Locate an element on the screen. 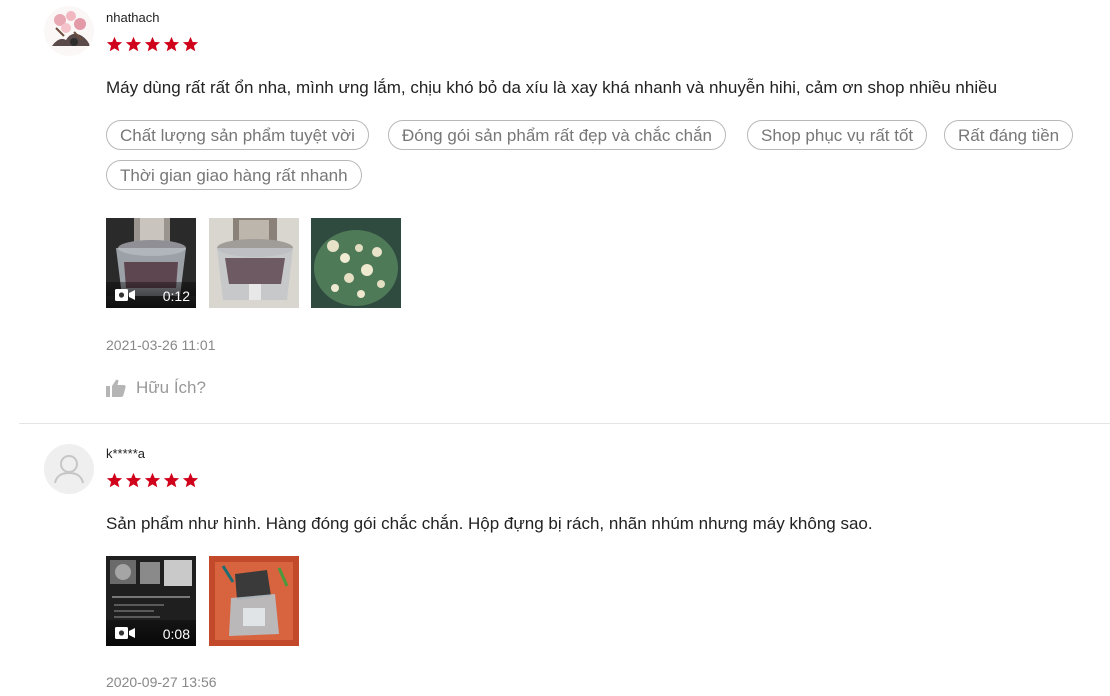 Image resolution: width=1110 pixels, height=696 pixels. reviewer-name: k*****a is located at coordinates (126, 453).